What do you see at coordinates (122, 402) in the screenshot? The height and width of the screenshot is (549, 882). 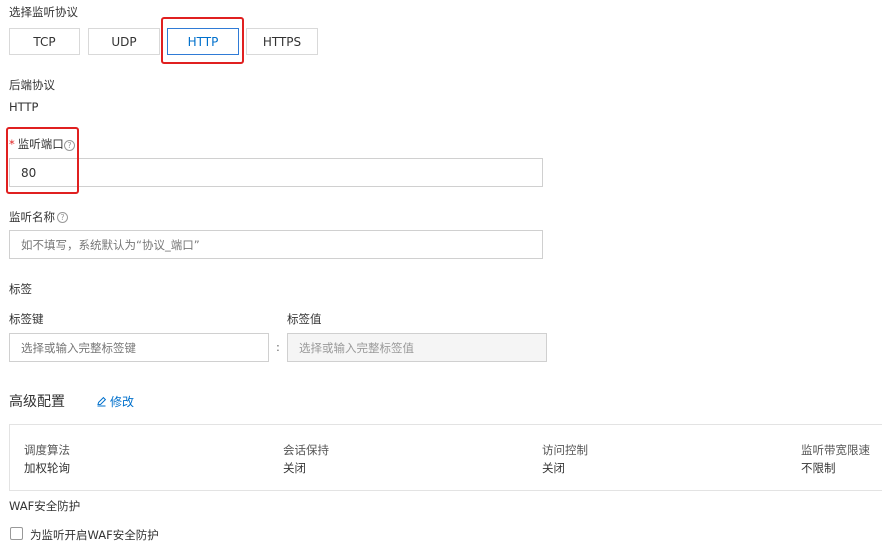 I see `advanced-edit-label: 修改` at bounding box center [122, 402].